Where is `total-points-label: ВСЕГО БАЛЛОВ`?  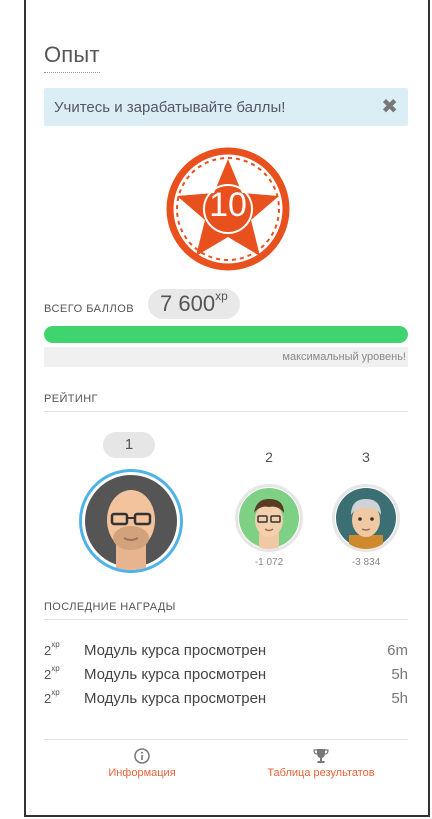 total-points-label: ВСЕГО БАЛЛОВ is located at coordinates (89, 309).